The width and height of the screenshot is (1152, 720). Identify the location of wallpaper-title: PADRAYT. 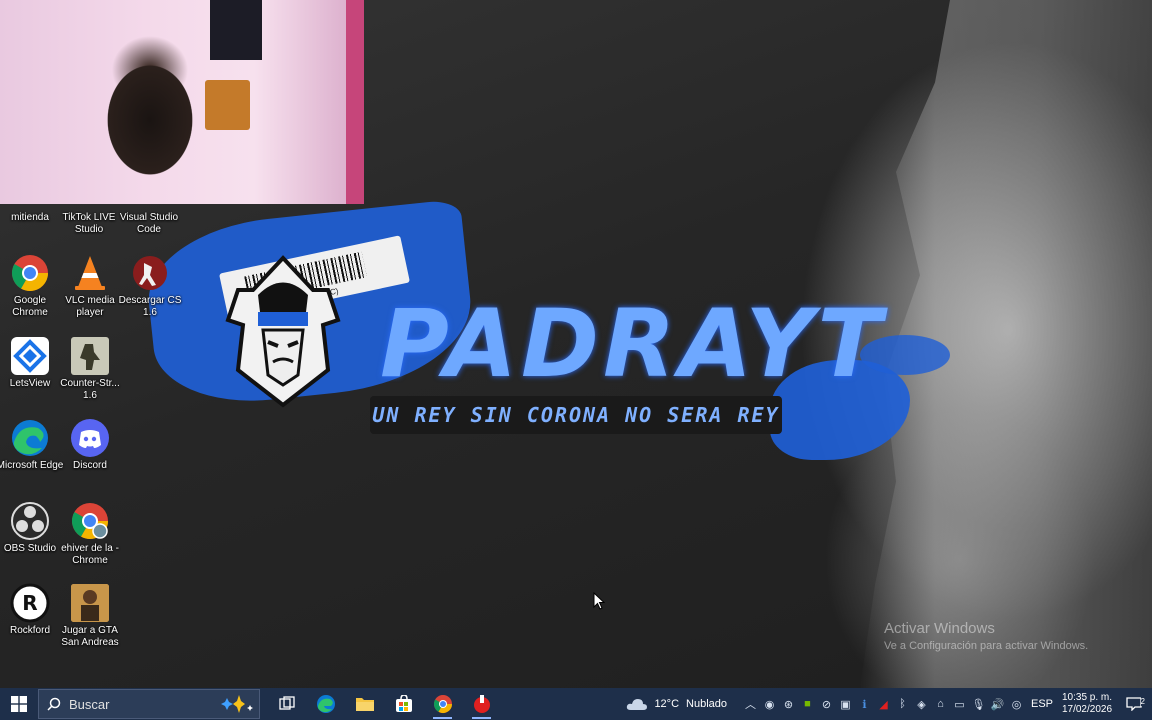
(633, 344).